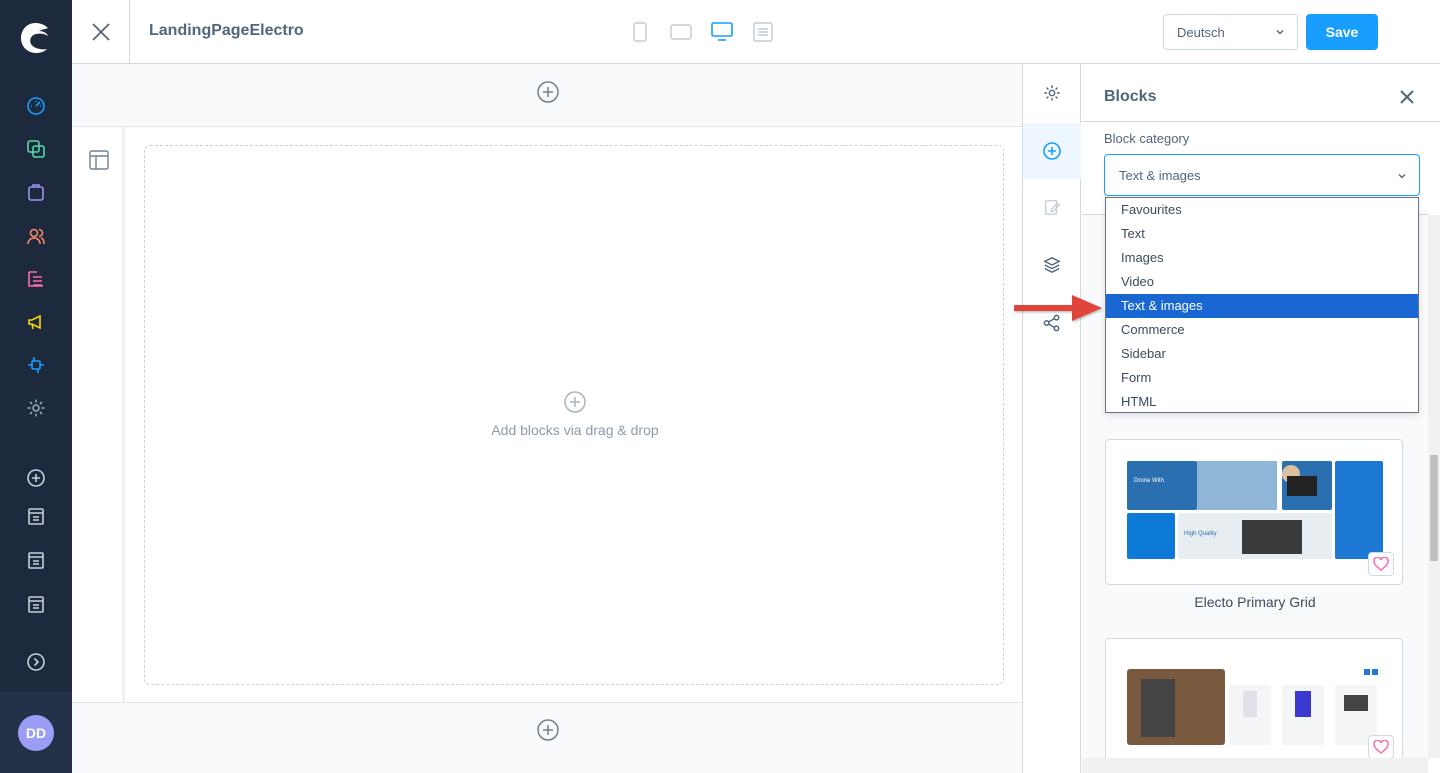 The height and width of the screenshot is (773, 1440). I want to click on tab-layers, so click(1052, 265).